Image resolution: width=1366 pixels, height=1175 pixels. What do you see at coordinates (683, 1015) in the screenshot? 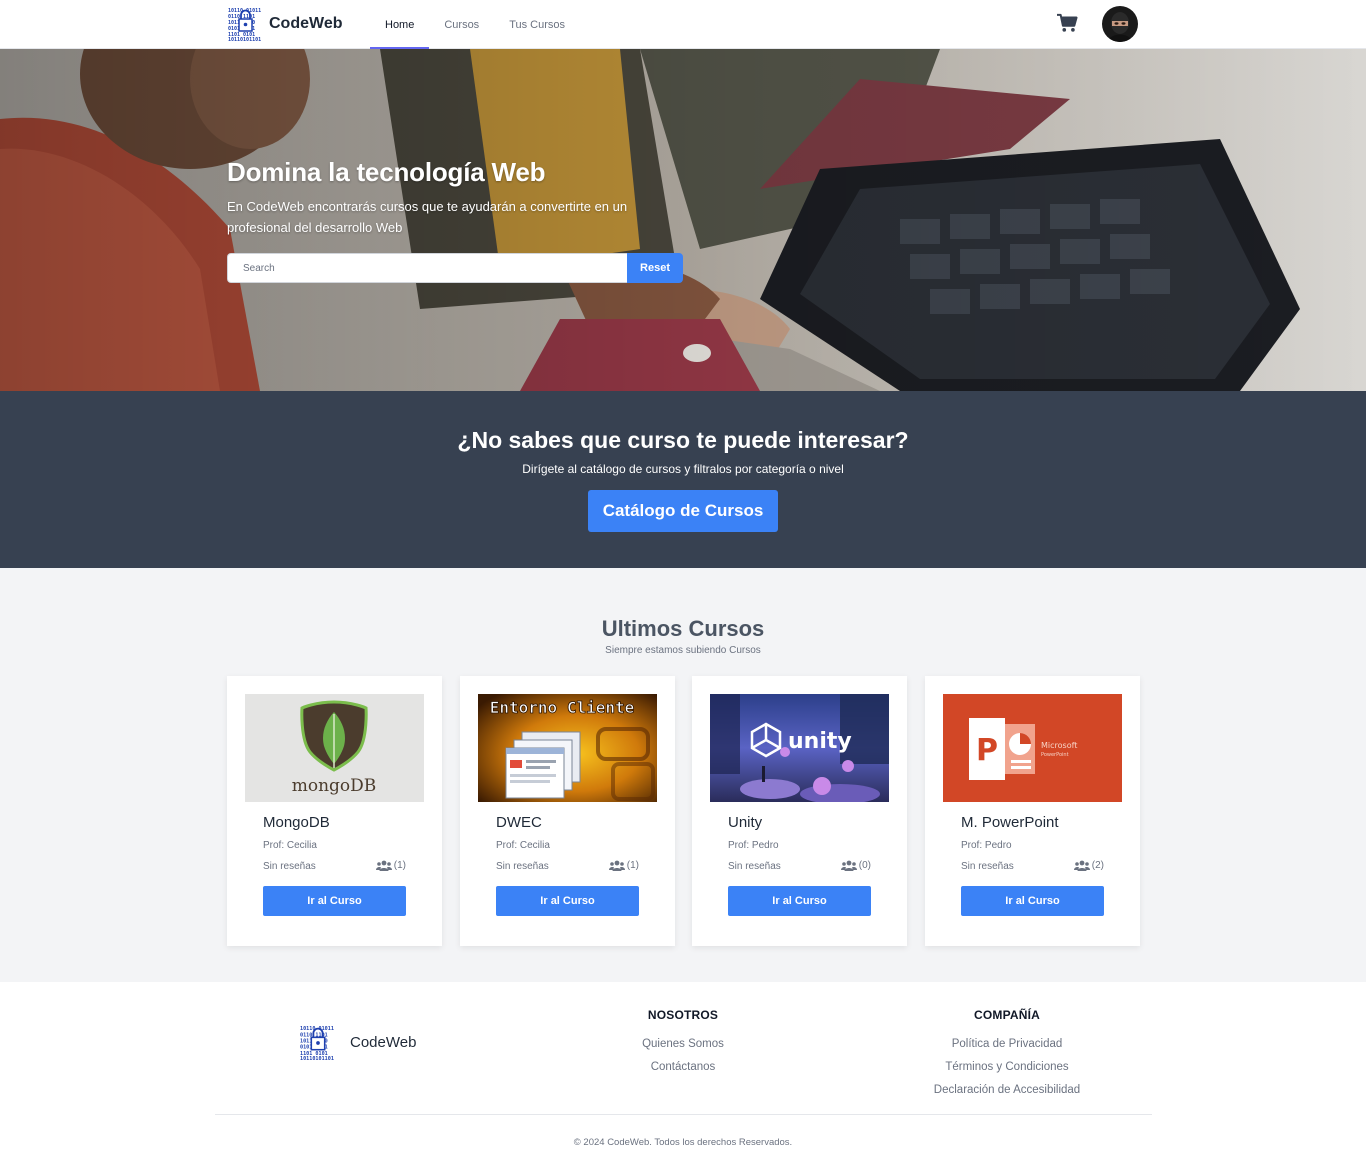
I see `footer-heading: NOSOTROS` at bounding box center [683, 1015].